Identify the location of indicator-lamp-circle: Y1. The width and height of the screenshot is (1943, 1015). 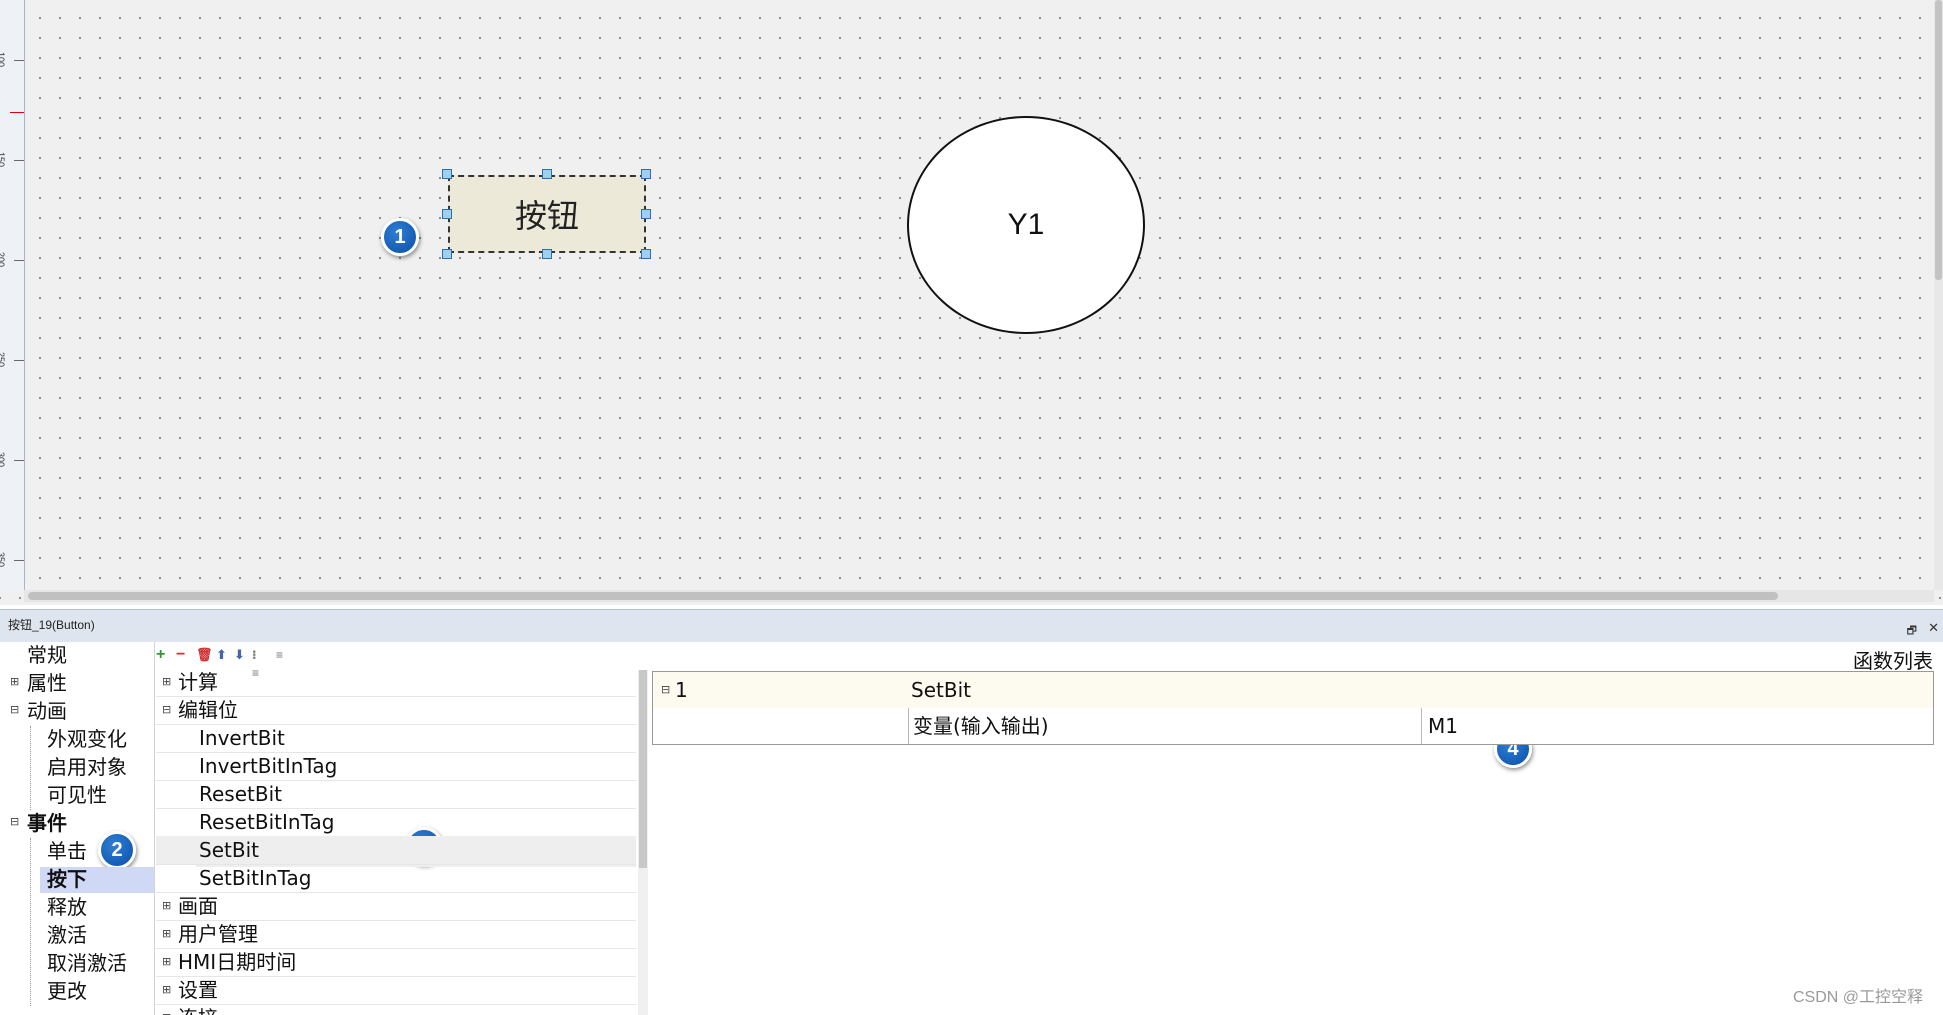
(1026, 225).